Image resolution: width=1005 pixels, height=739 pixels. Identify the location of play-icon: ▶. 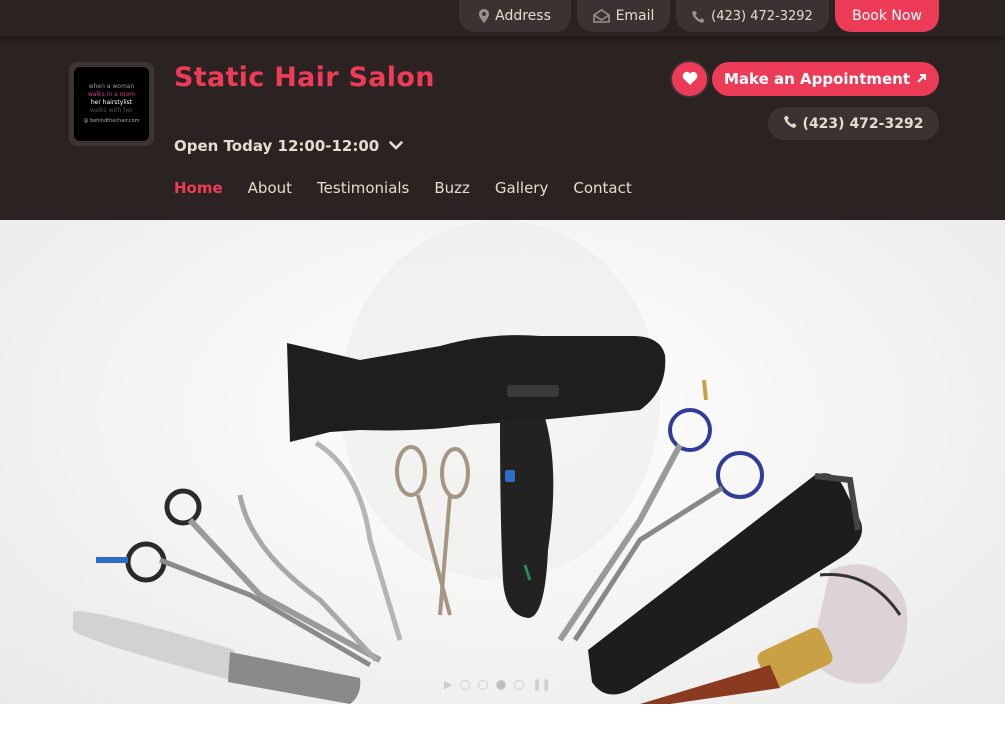
(448, 684).